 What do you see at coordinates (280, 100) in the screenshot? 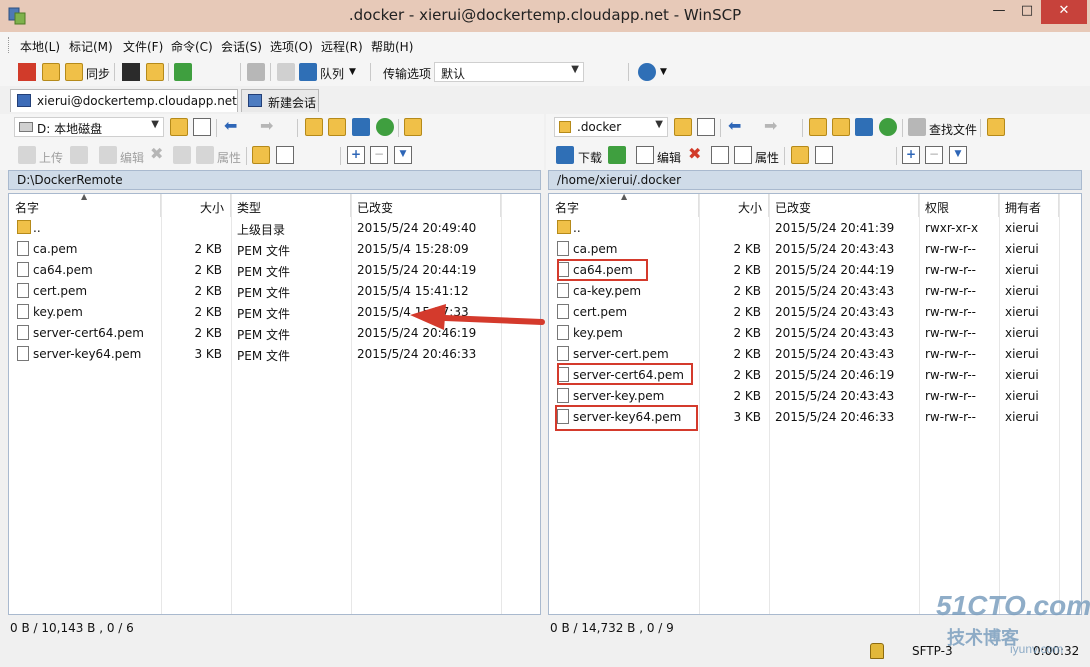
I see `tab-new-session: 新建会话` at bounding box center [280, 100].